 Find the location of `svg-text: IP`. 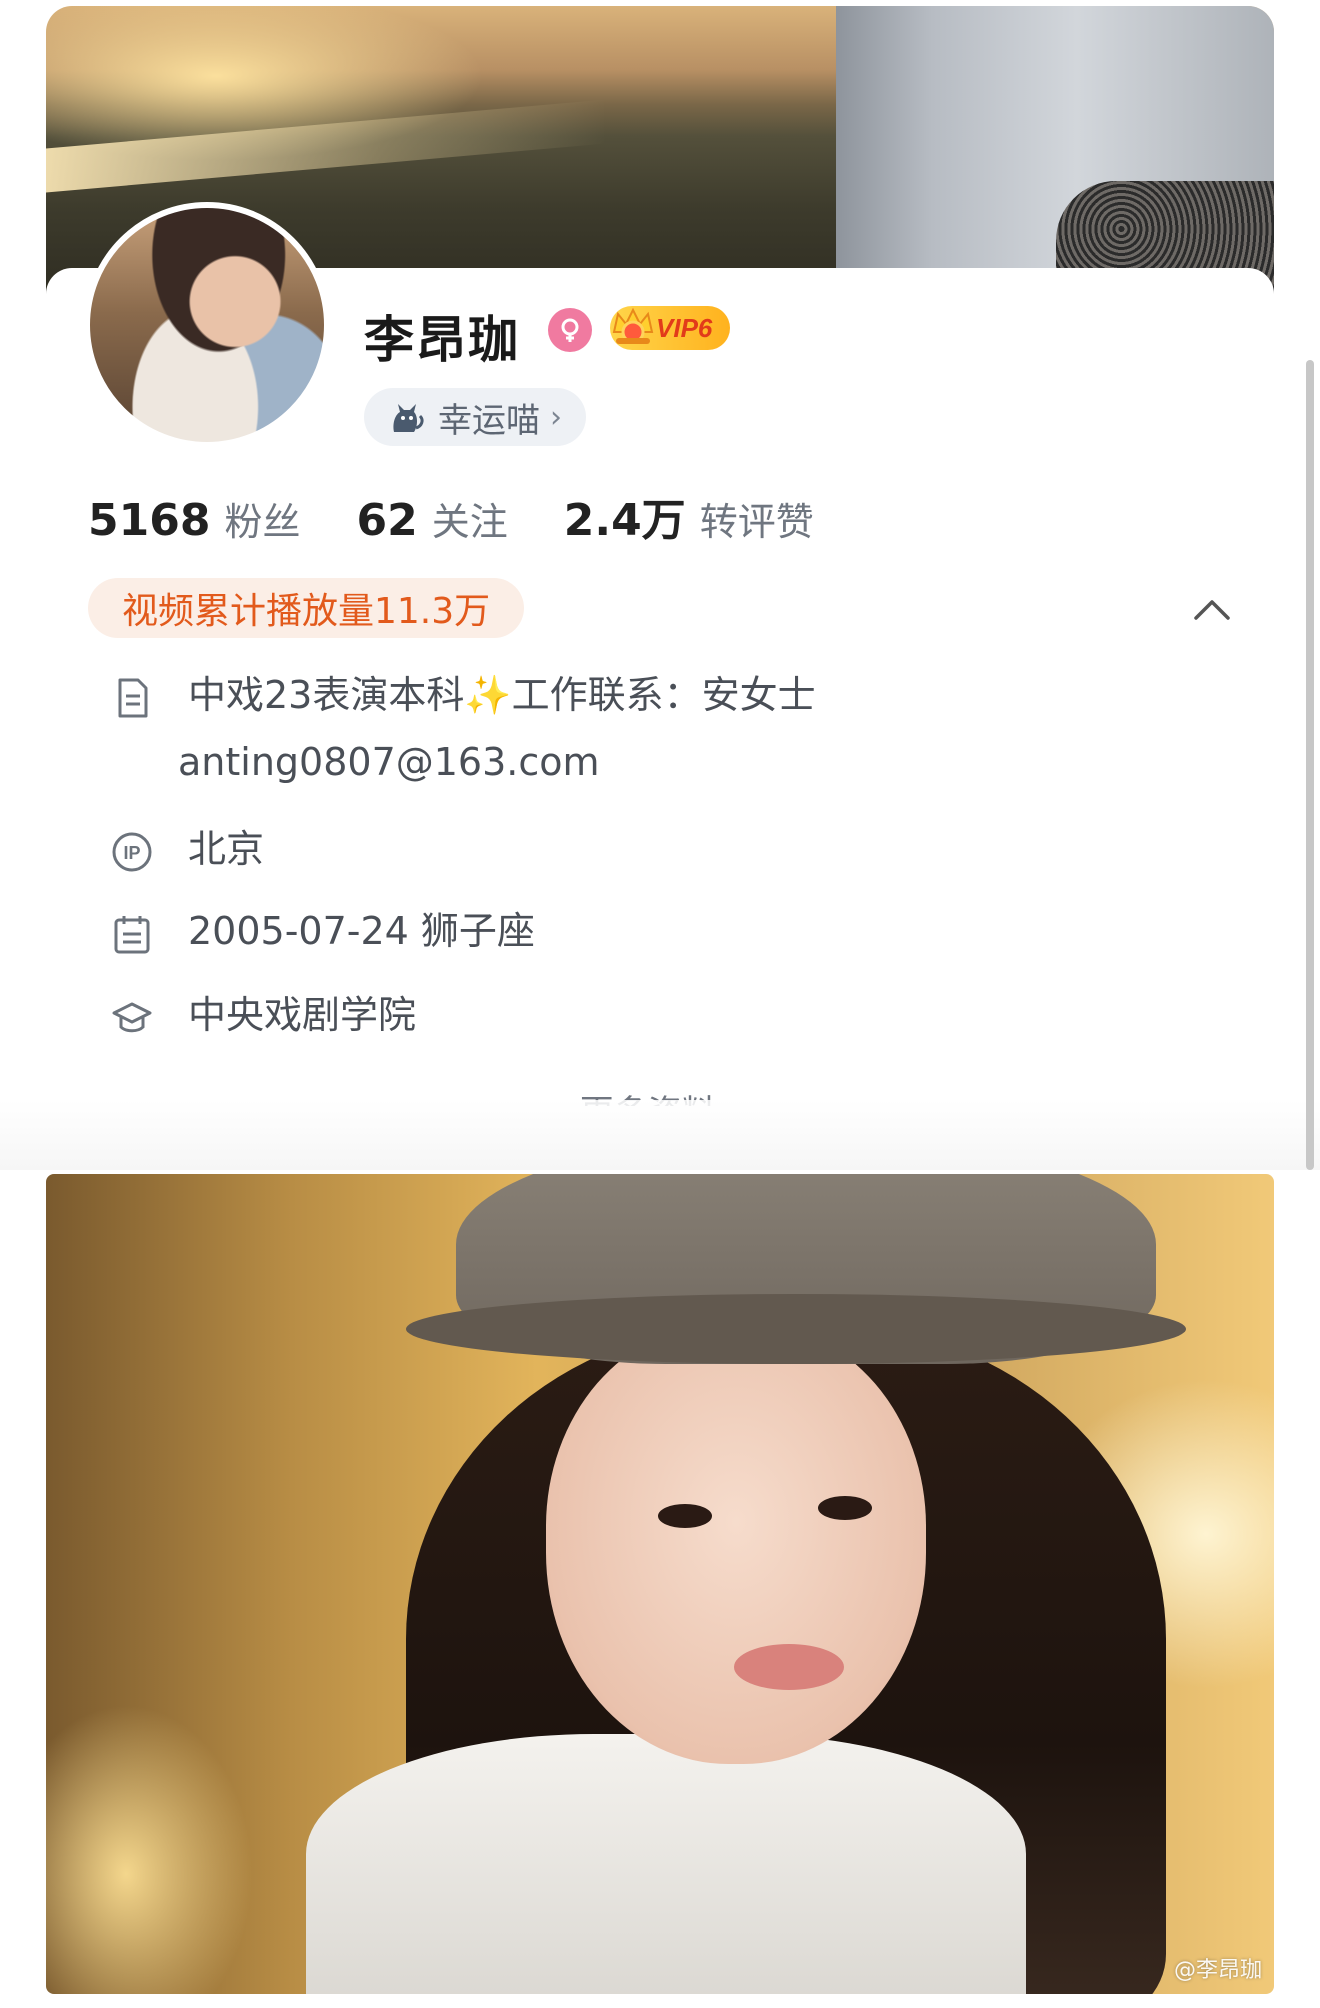

svg-text: IP is located at coordinates (131, 853).